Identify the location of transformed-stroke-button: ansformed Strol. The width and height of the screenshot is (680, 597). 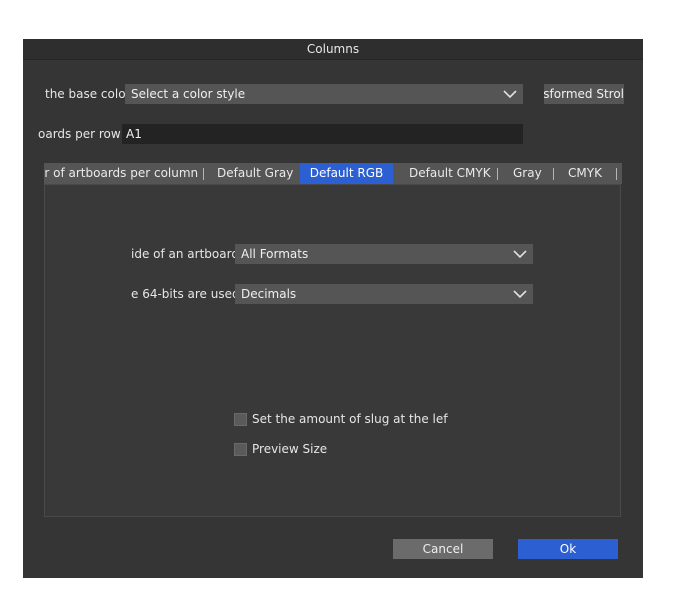
(584, 94).